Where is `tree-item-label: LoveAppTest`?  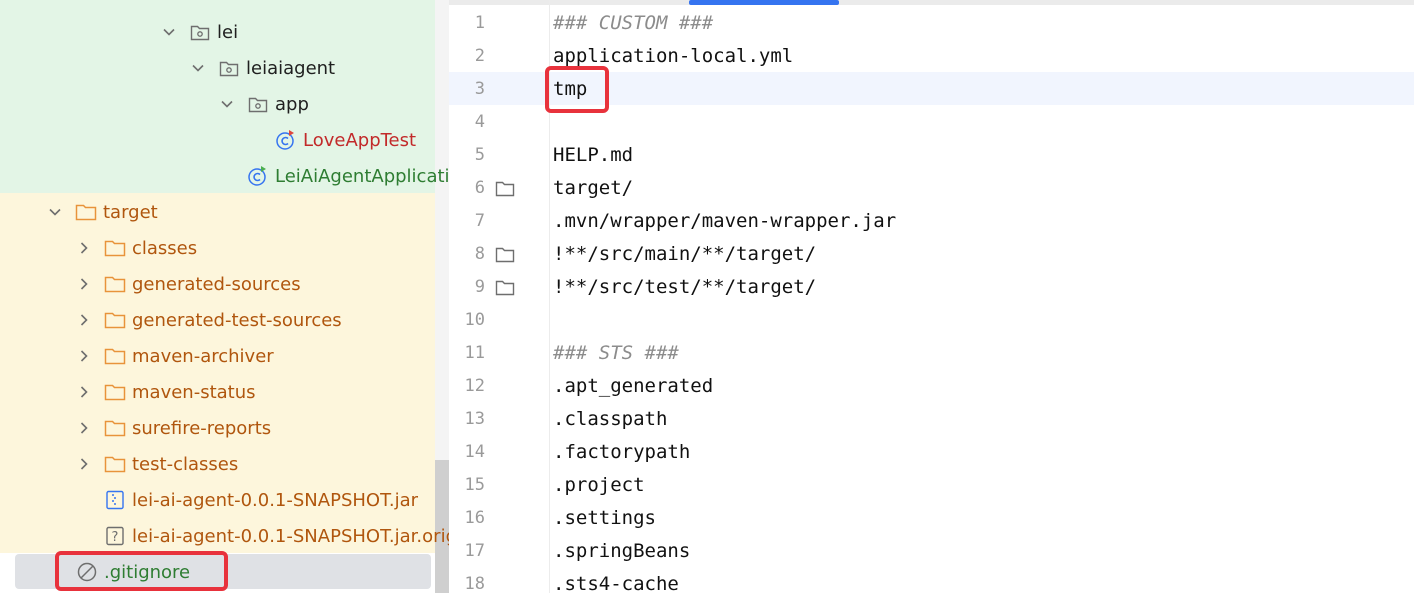 tree-item-label: LoveAppTest is located at coordinates (360, 140).